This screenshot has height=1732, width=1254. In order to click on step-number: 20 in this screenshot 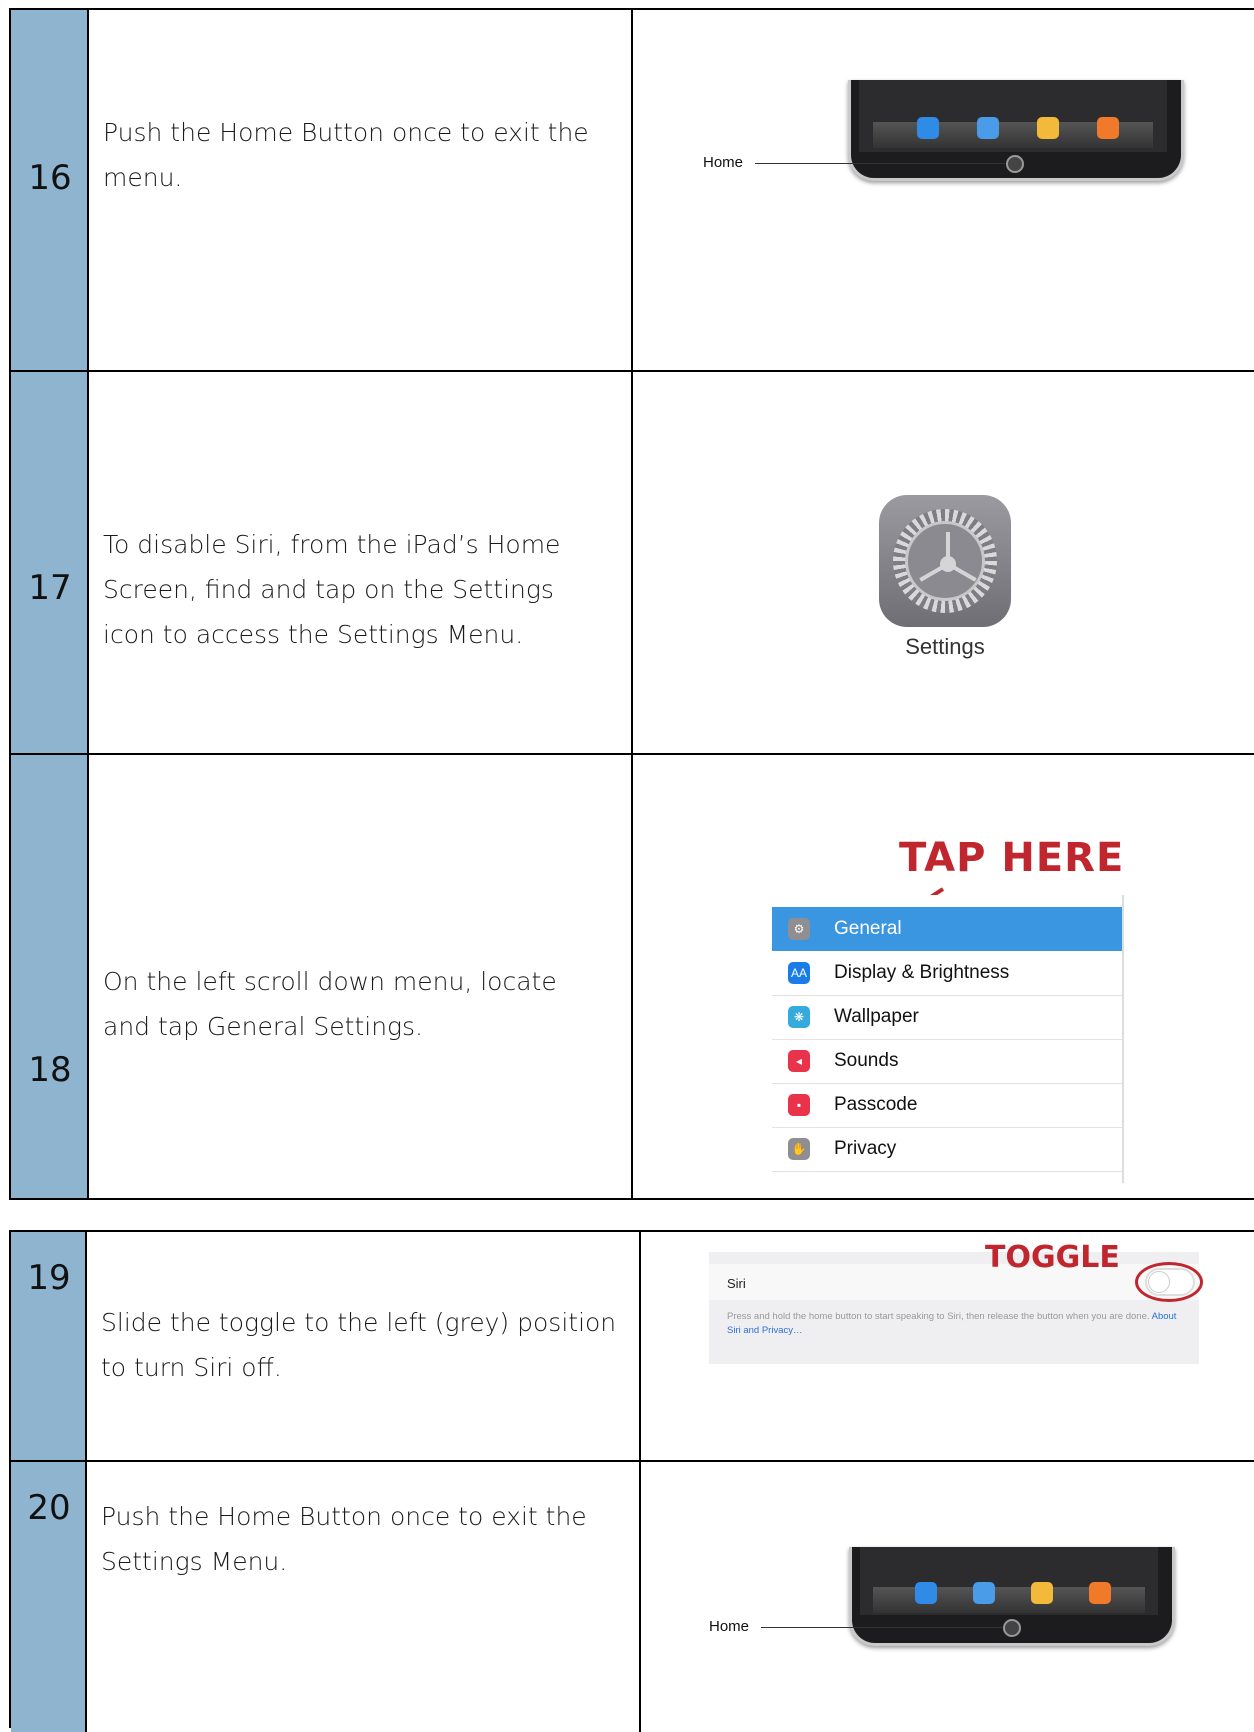, I will do `click(49, 1508)`.